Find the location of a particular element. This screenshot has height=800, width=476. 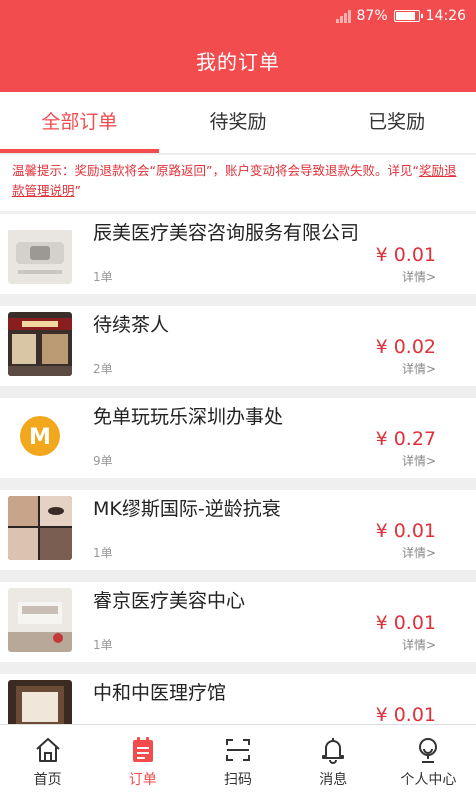

tab-pending-reward: 待奖励 is located at coordinates (238, 122).